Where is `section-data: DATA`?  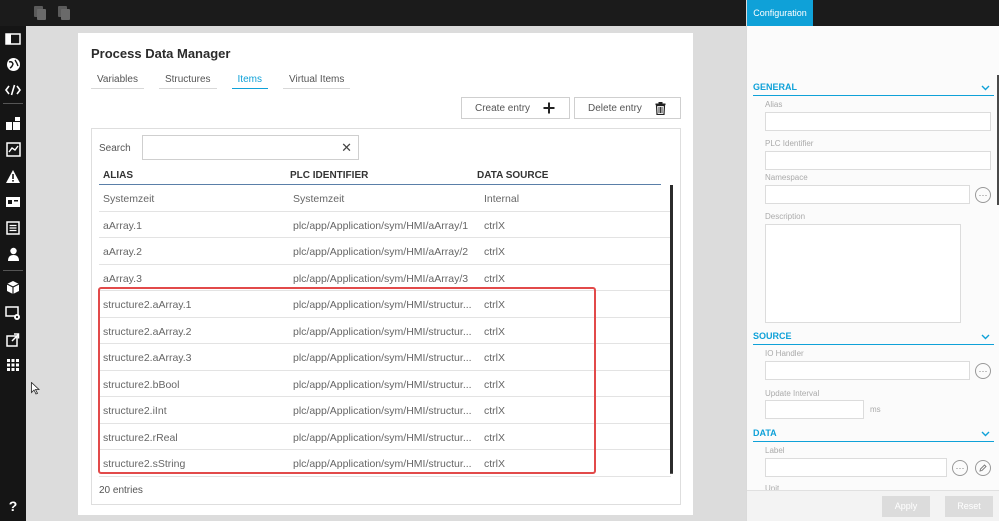 section-data: DATA is located at coordinates (873, 435).